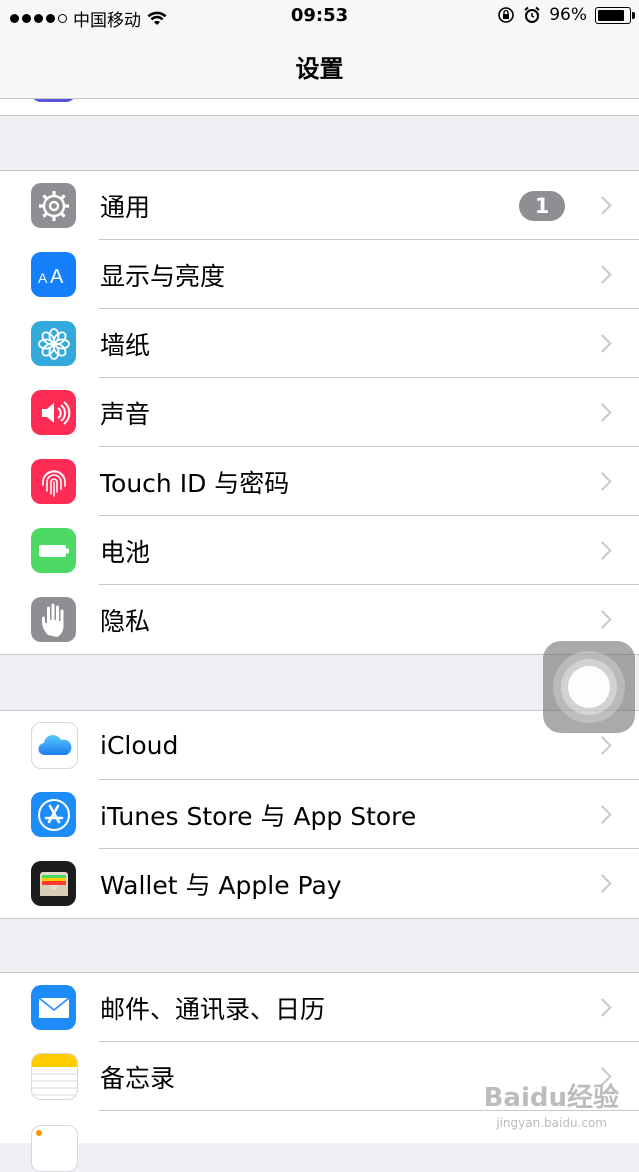 This screenshot has height=1172, width=639. Describe the element at coordinates (319, 619) in the screenshot. I see `settings-row-privacy: 隐私` at that location.